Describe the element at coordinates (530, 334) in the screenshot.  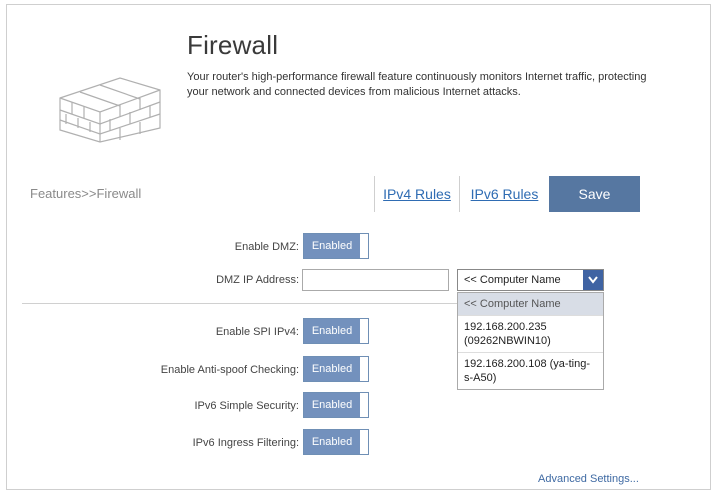
I see `dropdown-option: 192.168.200.235 (09262NBWIN10)` at that location.